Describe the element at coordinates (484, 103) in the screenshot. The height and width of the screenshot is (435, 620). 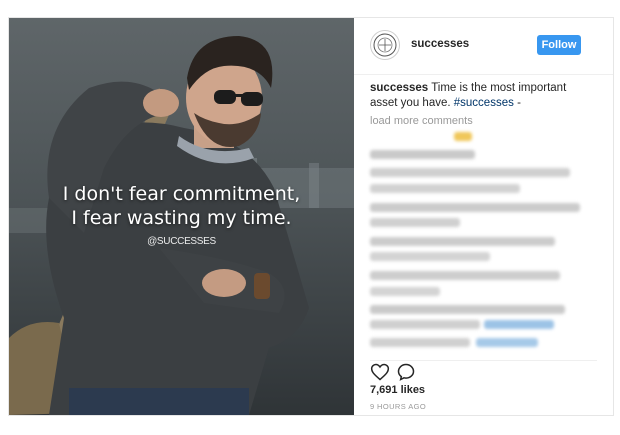
I see `caption-hashtag: #successes` at that location.